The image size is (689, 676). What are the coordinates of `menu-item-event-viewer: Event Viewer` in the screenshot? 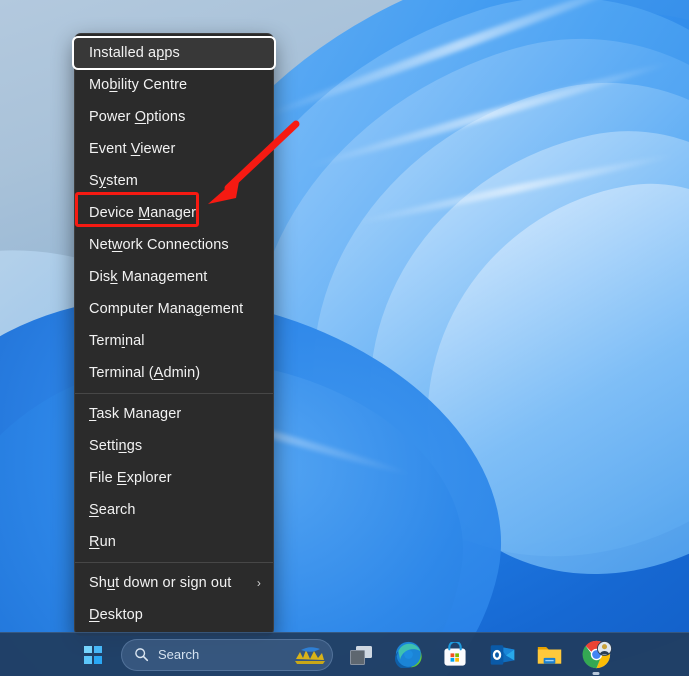 It's located at (174, 149).